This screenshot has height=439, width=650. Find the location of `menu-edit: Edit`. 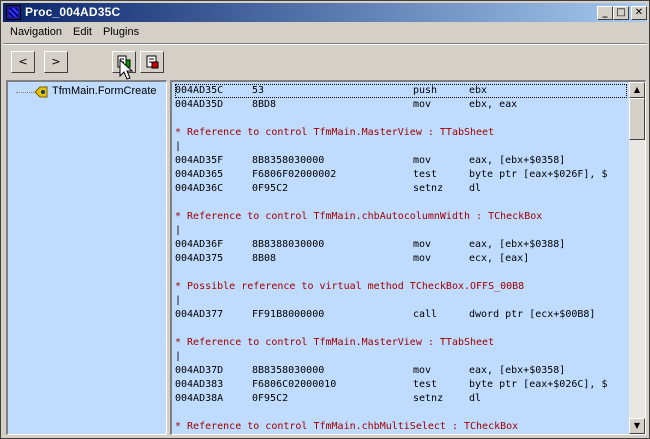

menu-edit: Edit is located at coordinates (82, 32).